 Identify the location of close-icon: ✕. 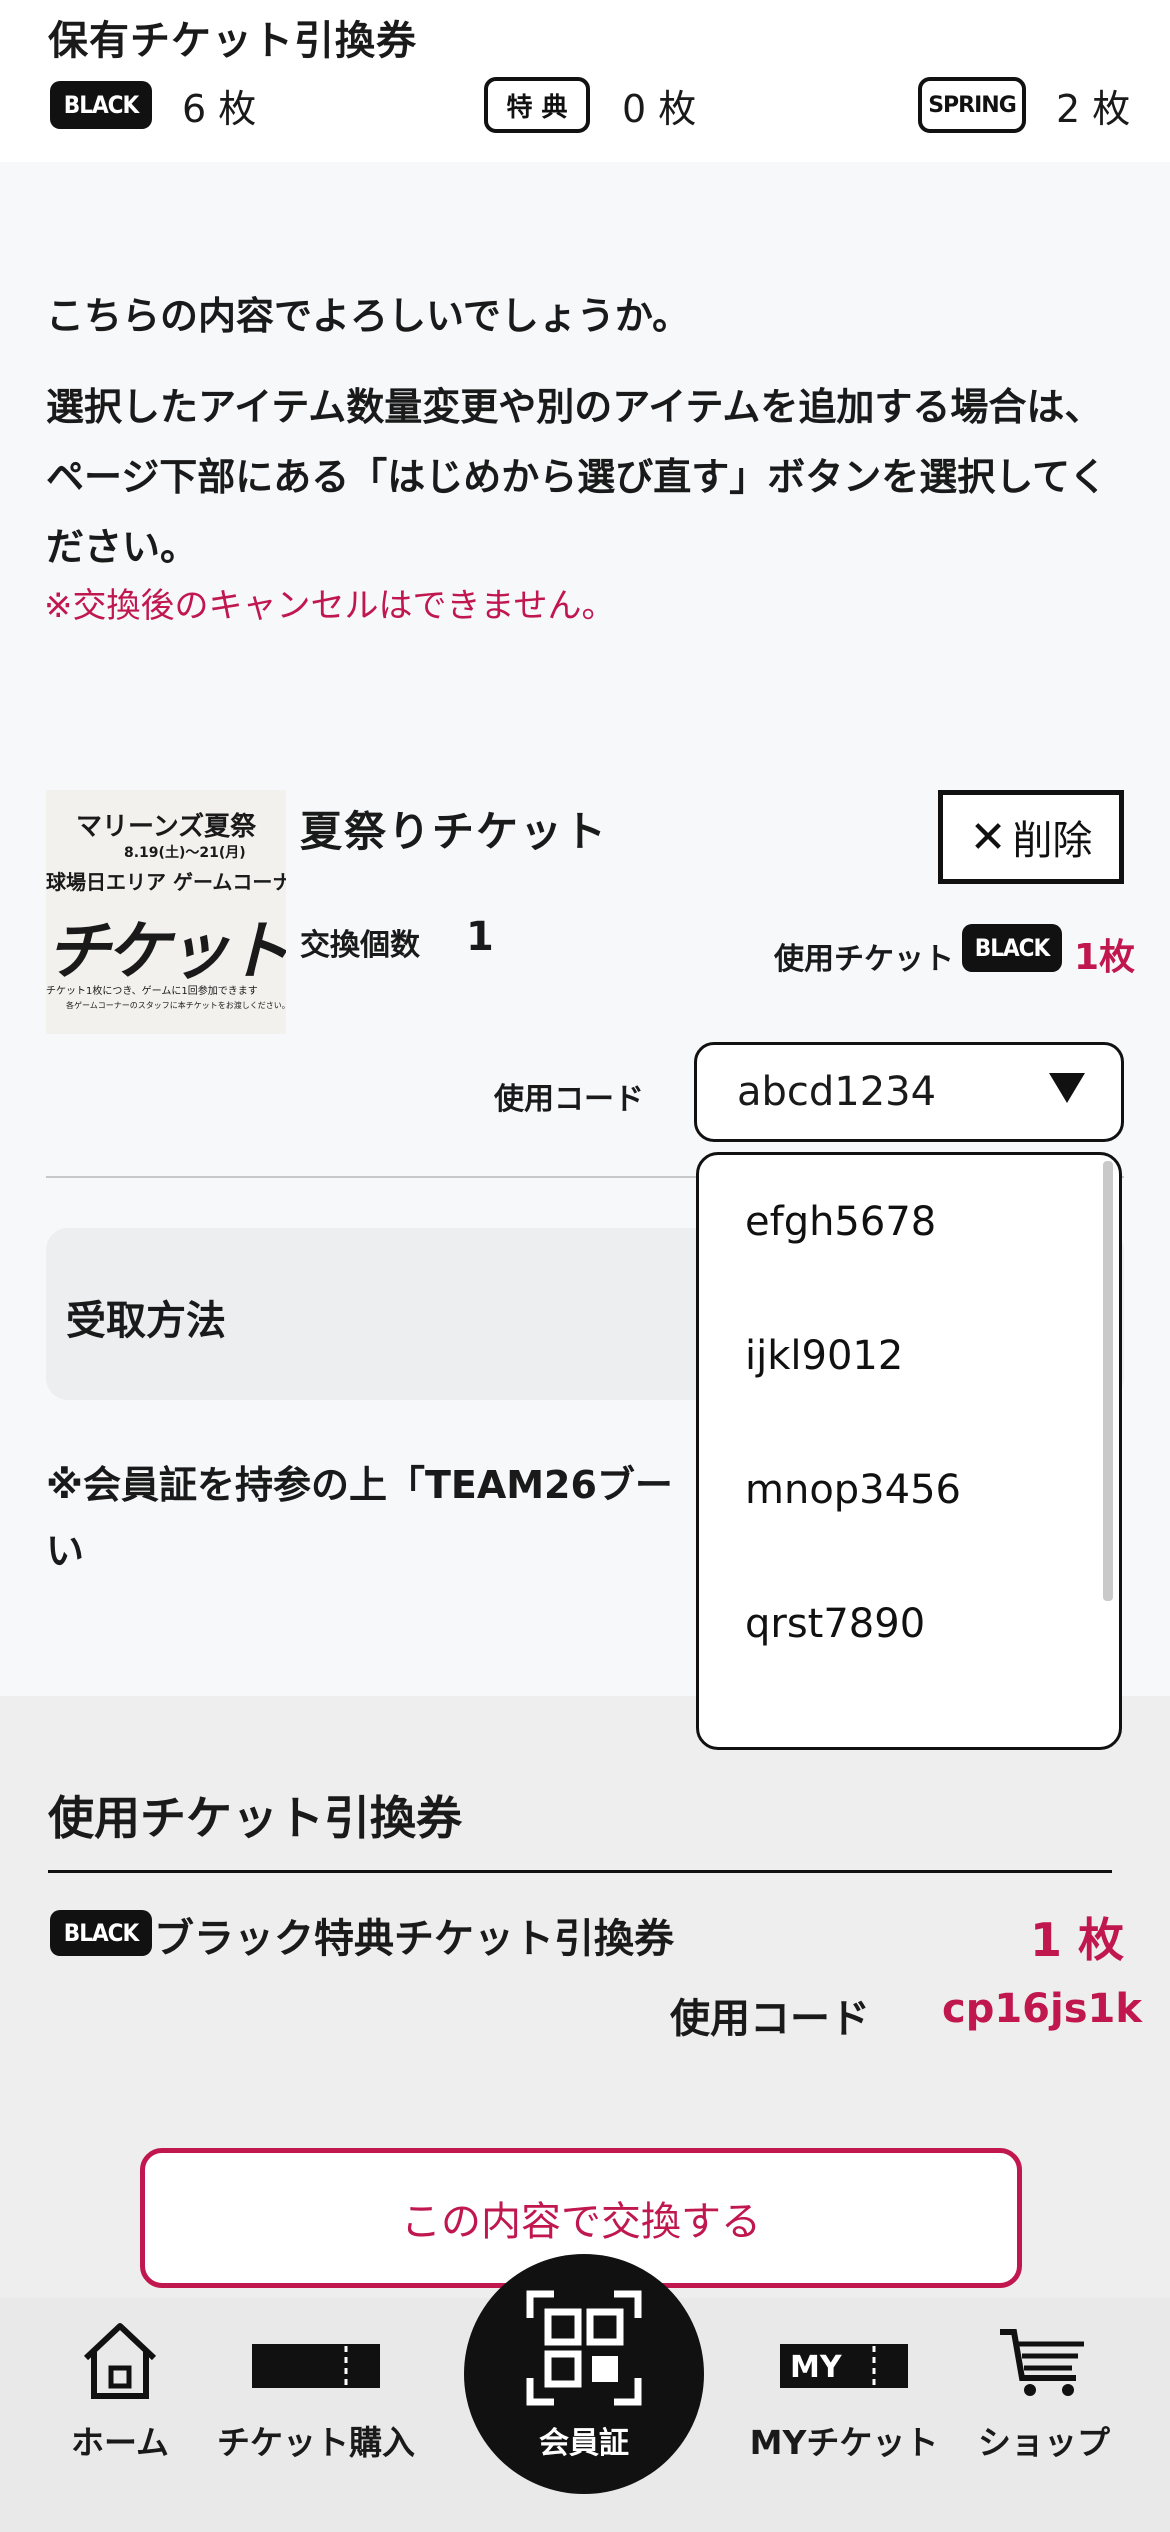
(988, 837).